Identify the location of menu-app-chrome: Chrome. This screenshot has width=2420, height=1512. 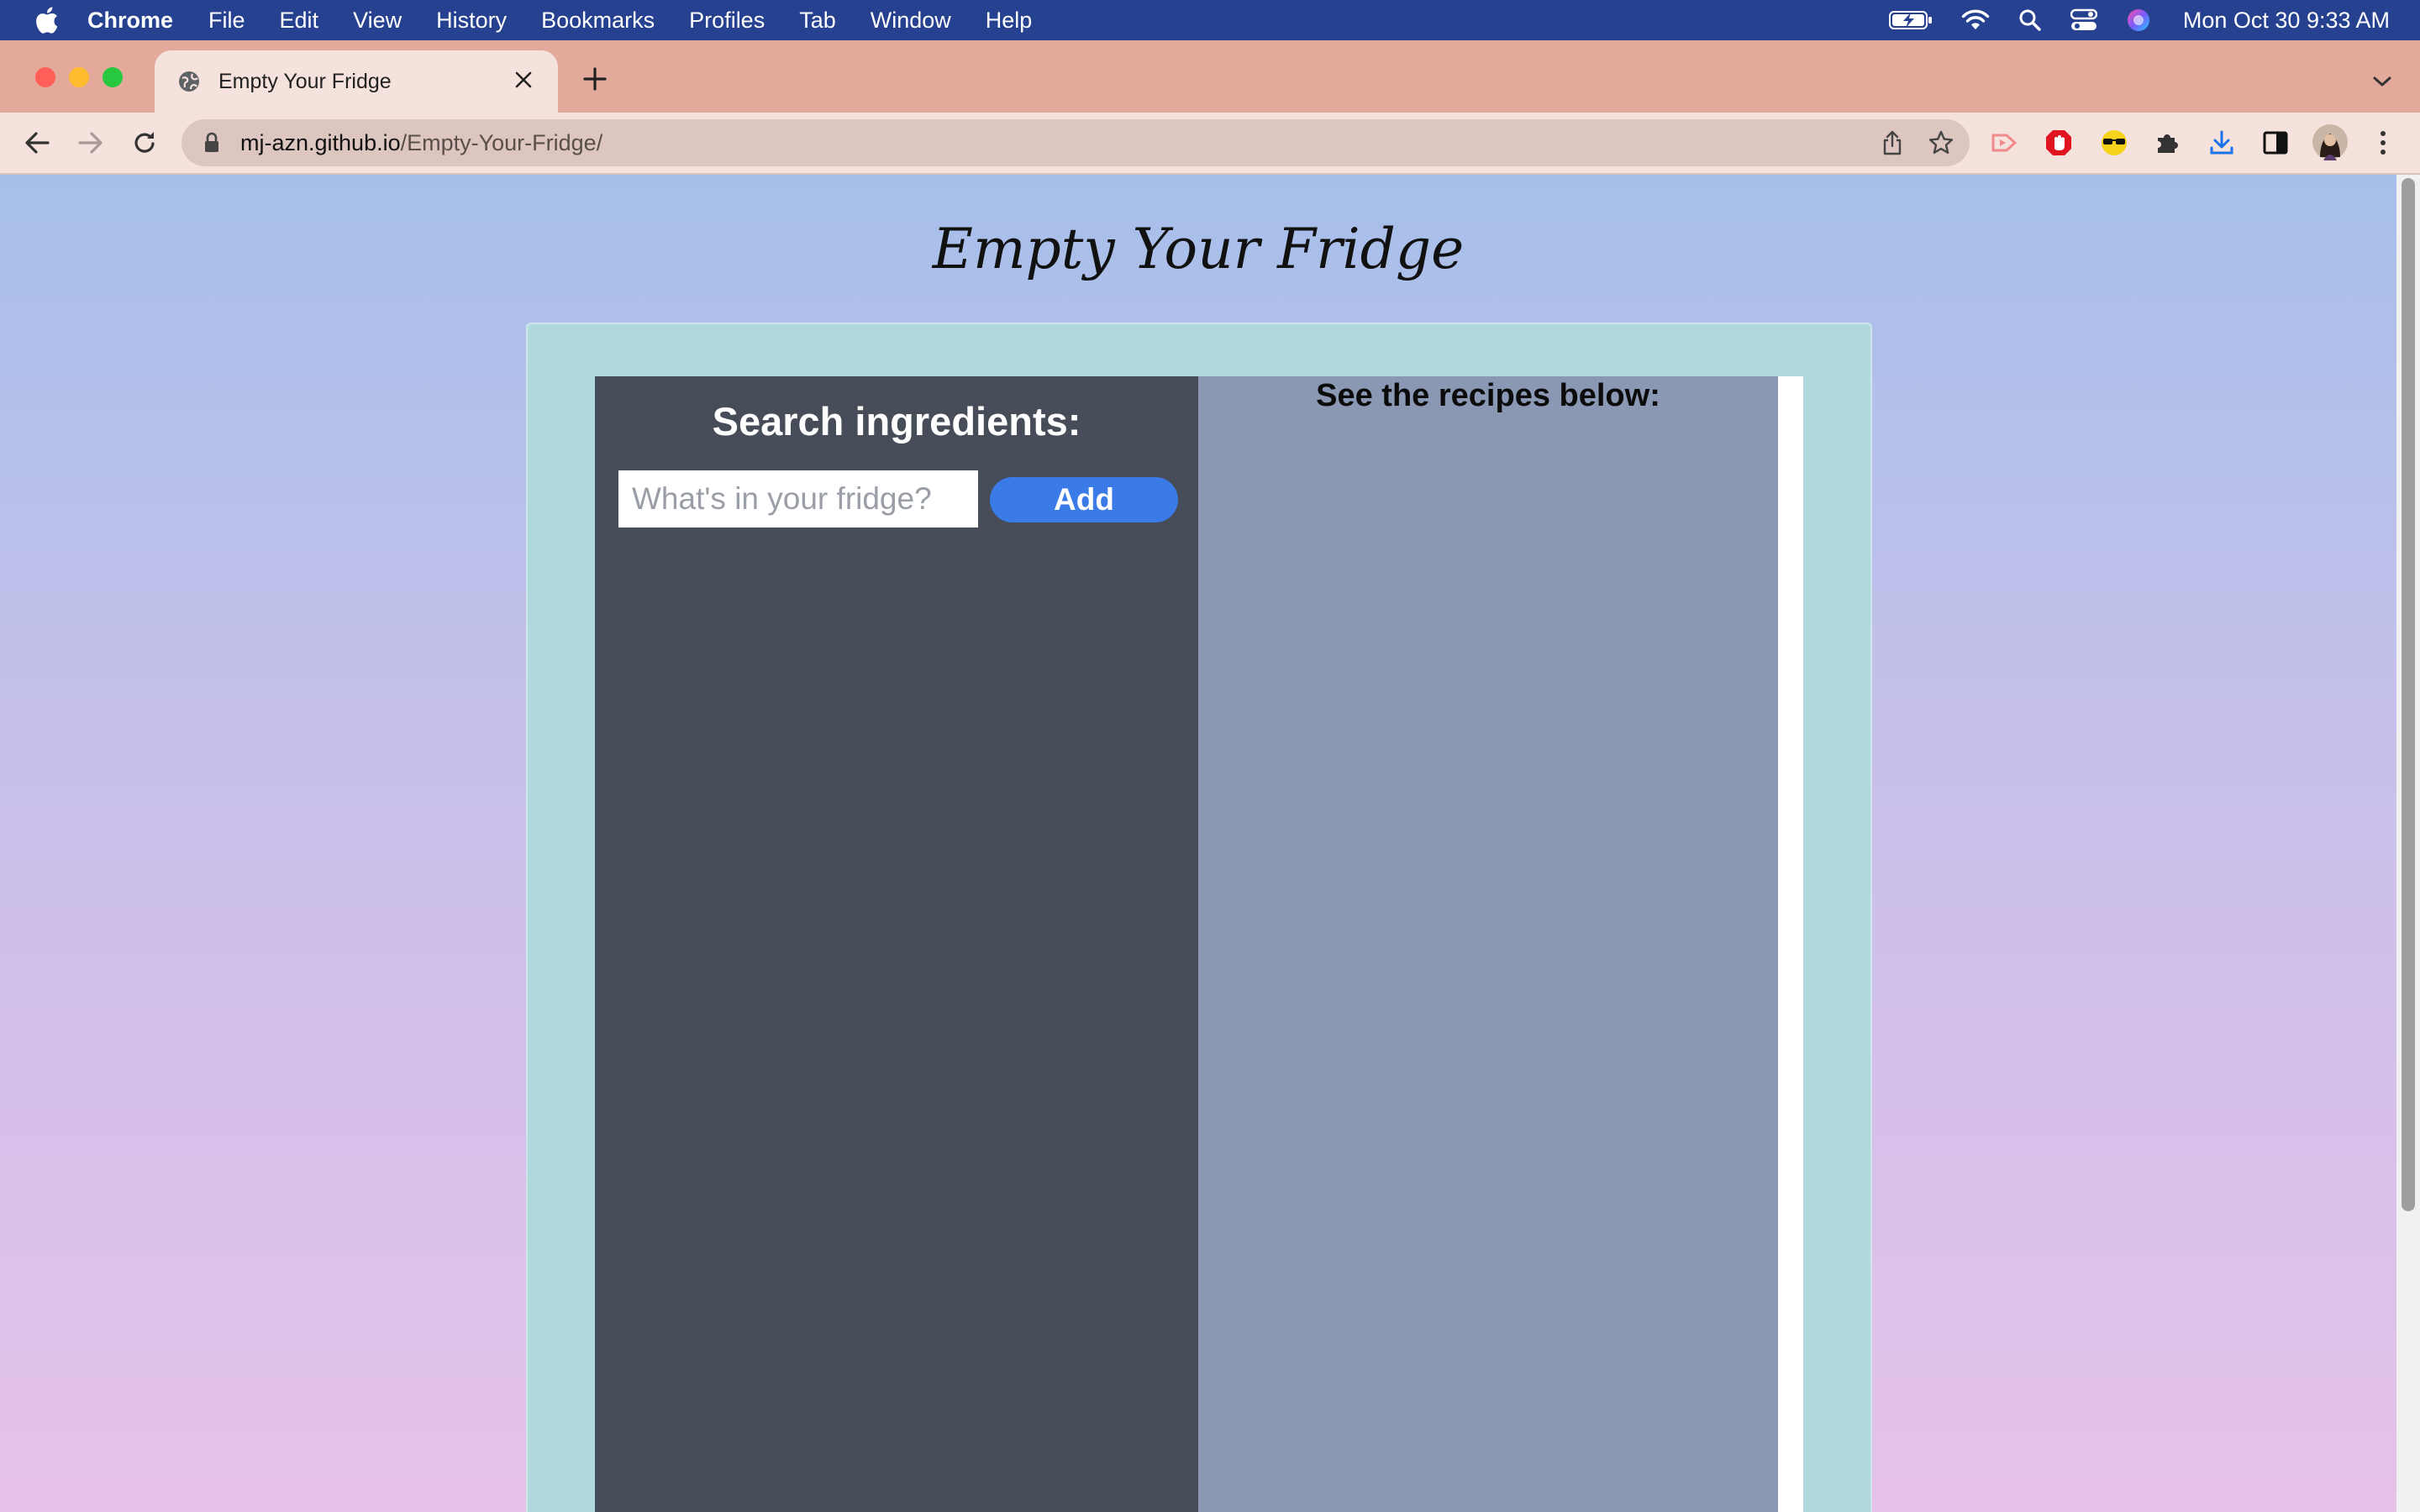
(130, 21).